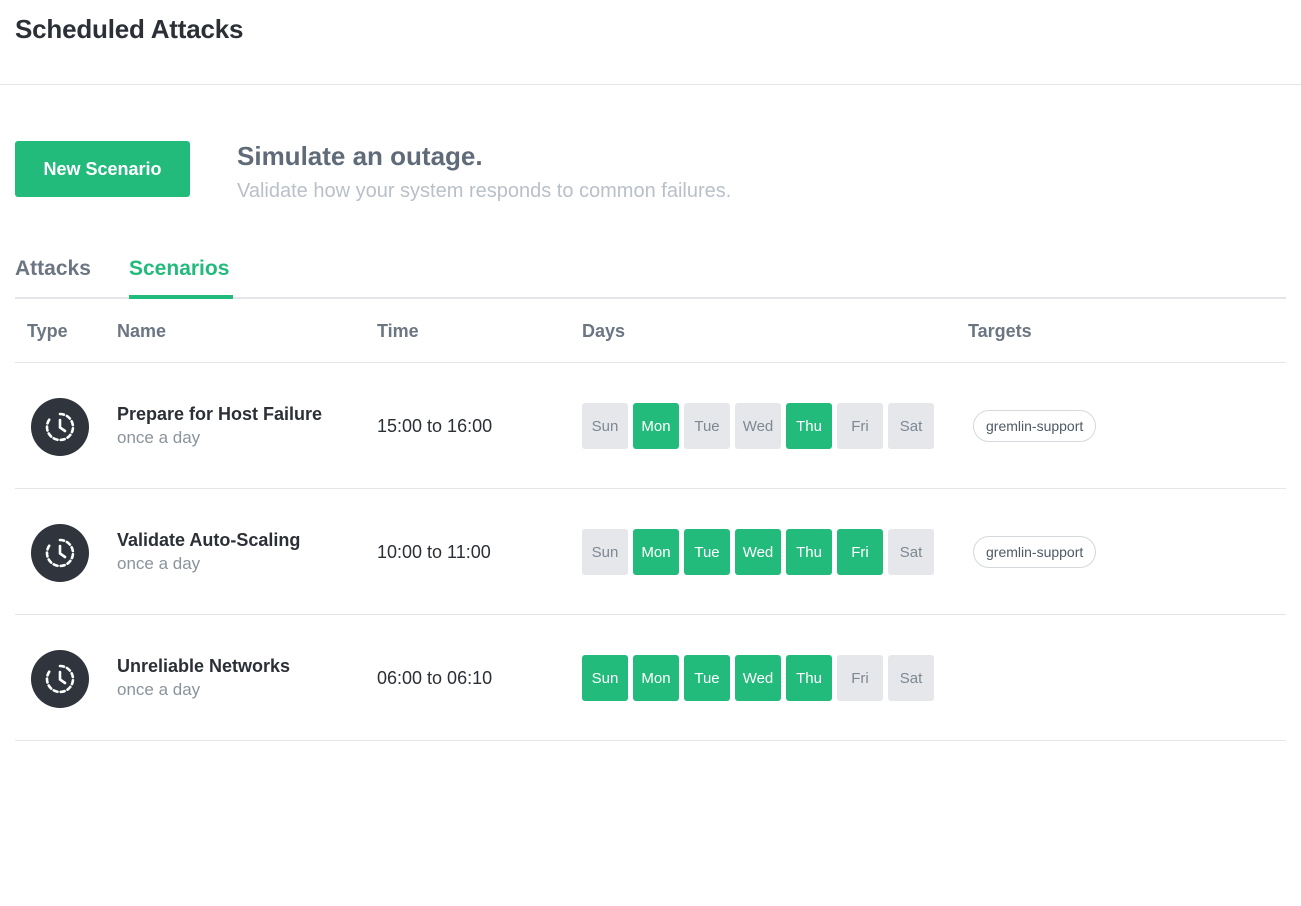 This screenshot has height=906, width=1301. I want to click on scenario-name: Unreliable Networks, so click(203, 666).